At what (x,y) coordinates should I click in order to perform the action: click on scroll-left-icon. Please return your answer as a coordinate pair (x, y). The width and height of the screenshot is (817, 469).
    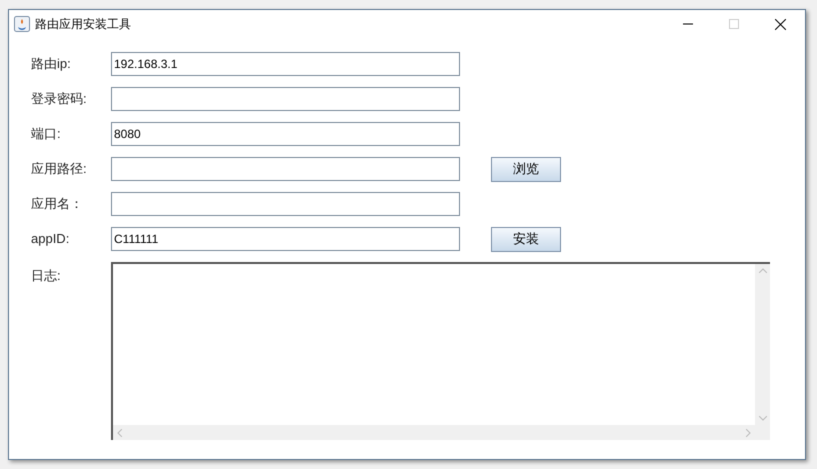
    Looking at the image, I should click on (119, 432).